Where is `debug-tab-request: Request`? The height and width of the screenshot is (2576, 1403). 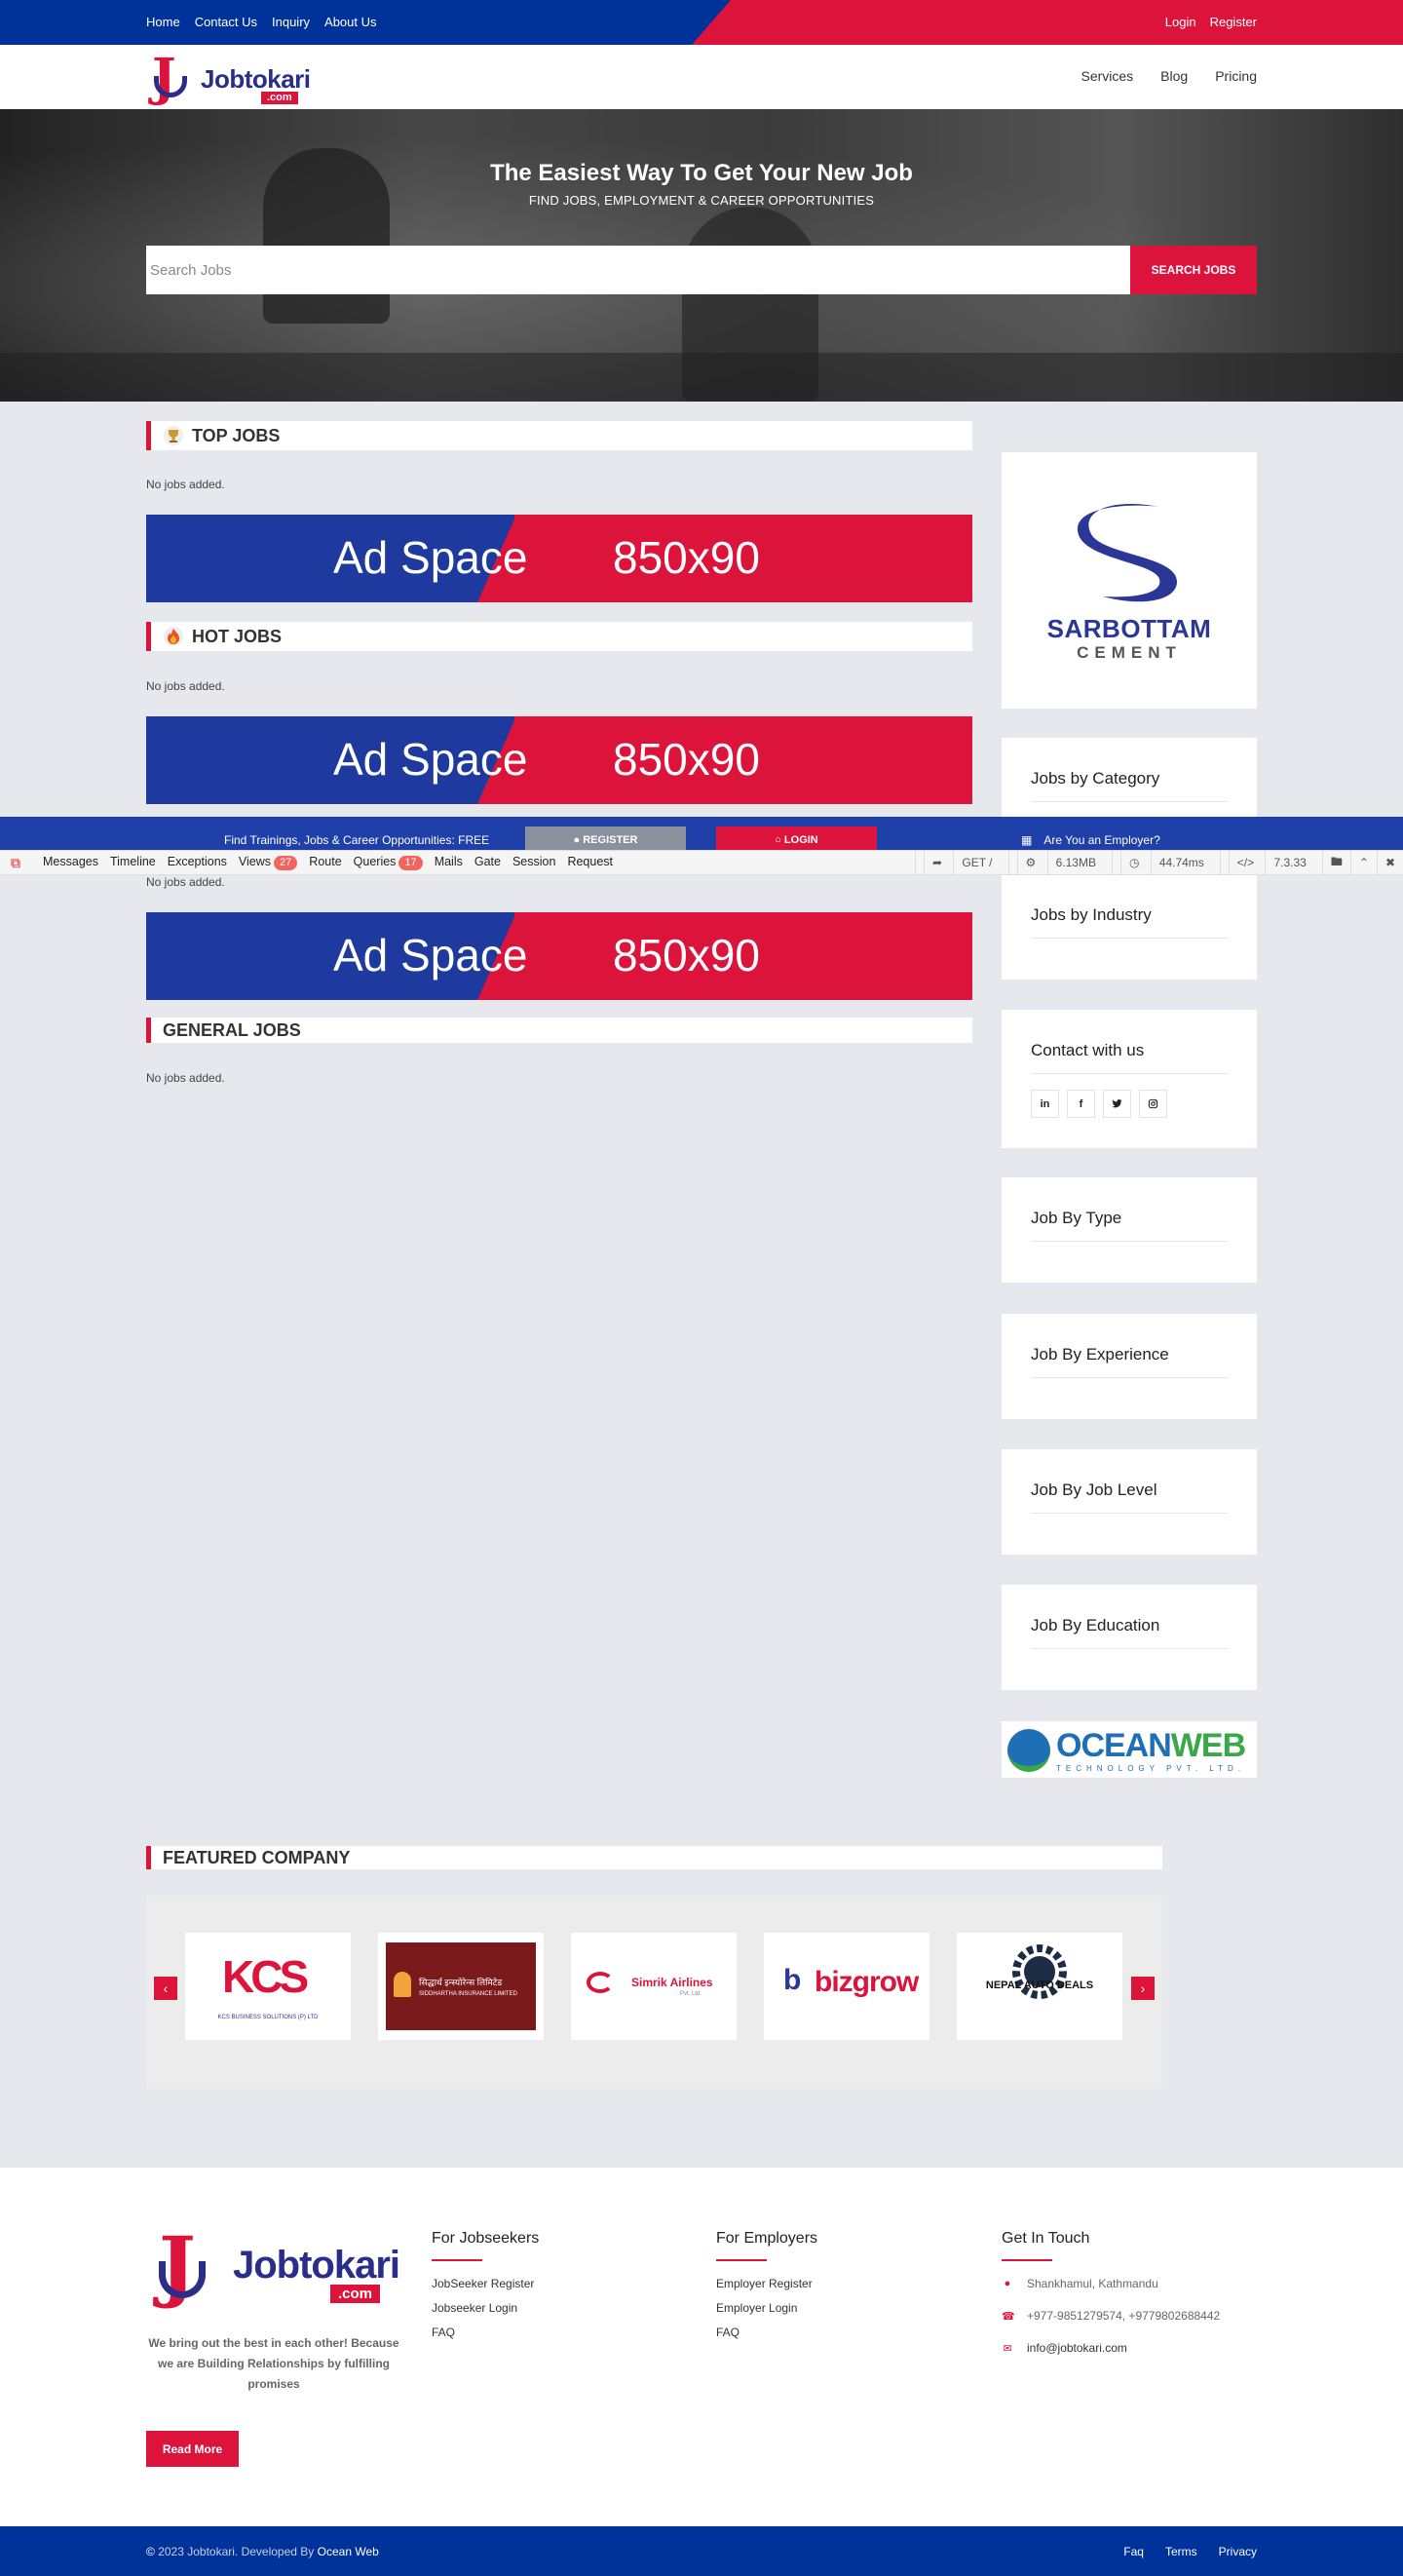 debug-tab-request: Request is located at coordinates (590, 862).